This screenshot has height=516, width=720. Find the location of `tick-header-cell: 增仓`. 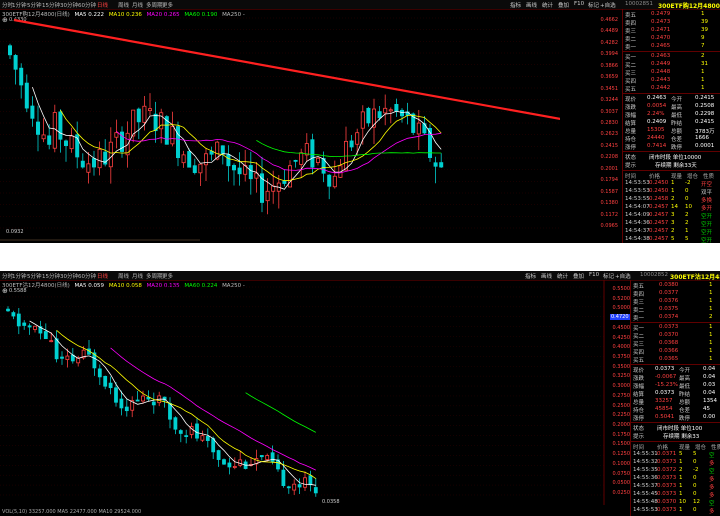

tick-header-cell: 增仓 is located at coordinates (701, 448).